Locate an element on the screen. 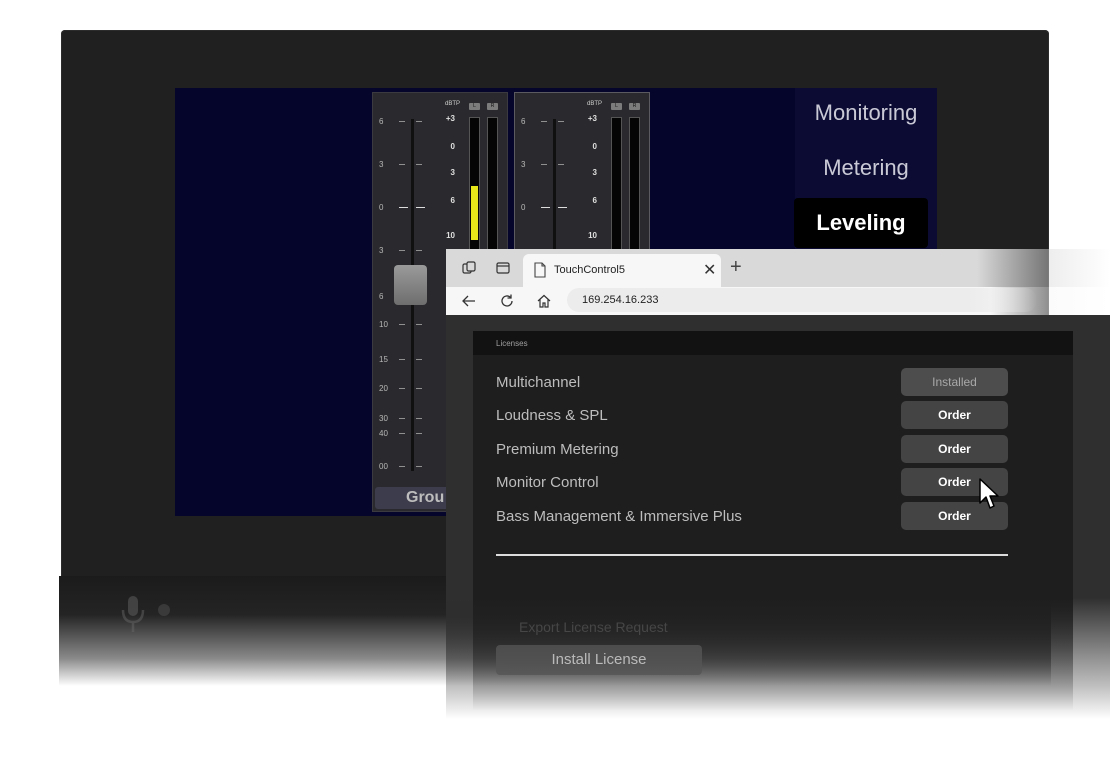 Image resolution: width=1110 pixels, height=762 pixels. fader-scale-label: 40 is located at coordinates (383, 433).